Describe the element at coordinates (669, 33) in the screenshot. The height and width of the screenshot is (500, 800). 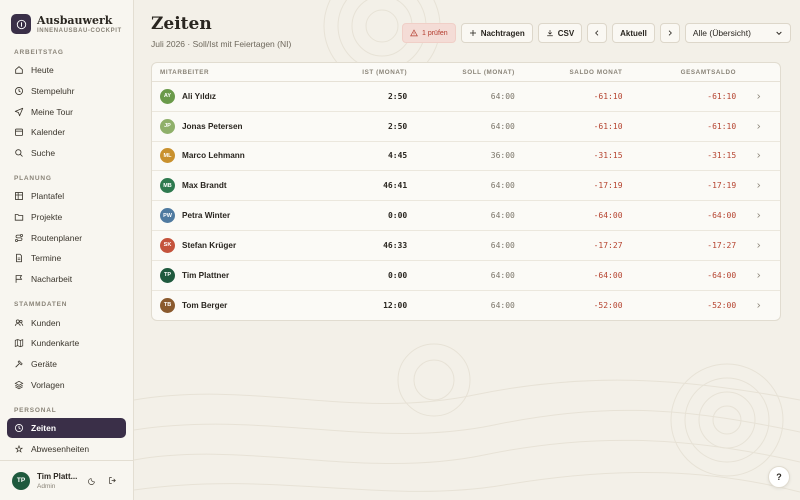
I see `next-month-button` at that location.